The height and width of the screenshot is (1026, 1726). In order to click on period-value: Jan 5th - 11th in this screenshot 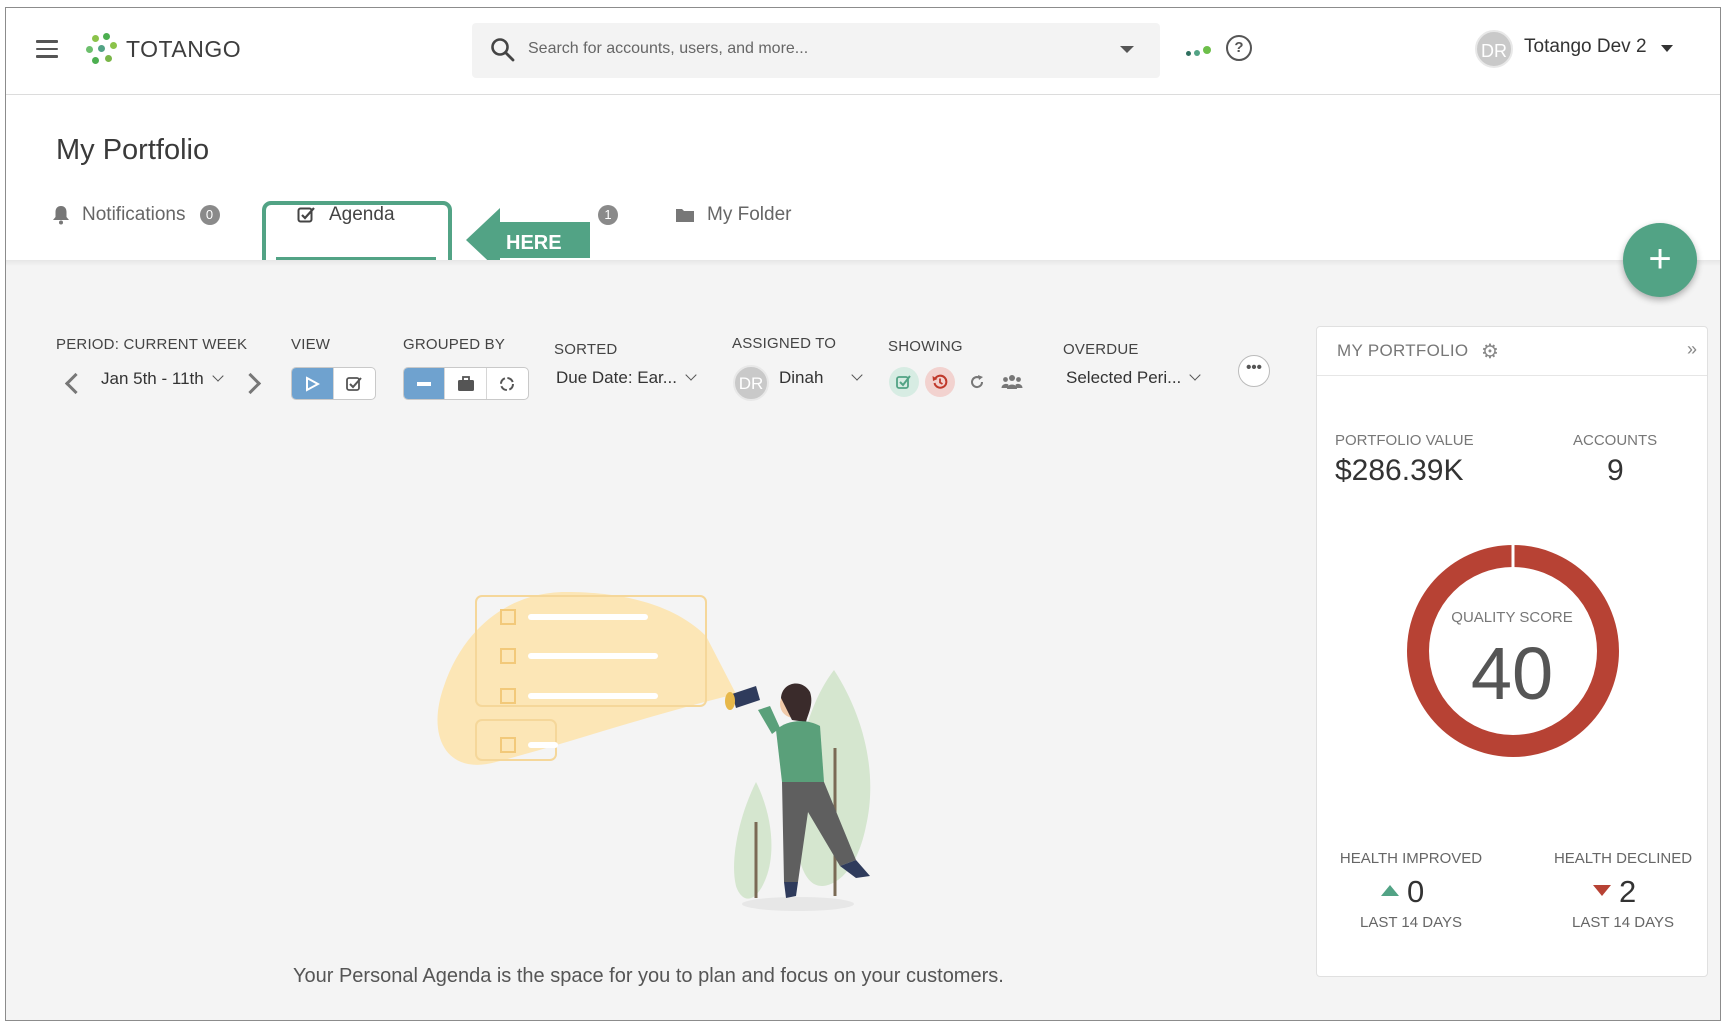, I will do `click(152, 378)`.